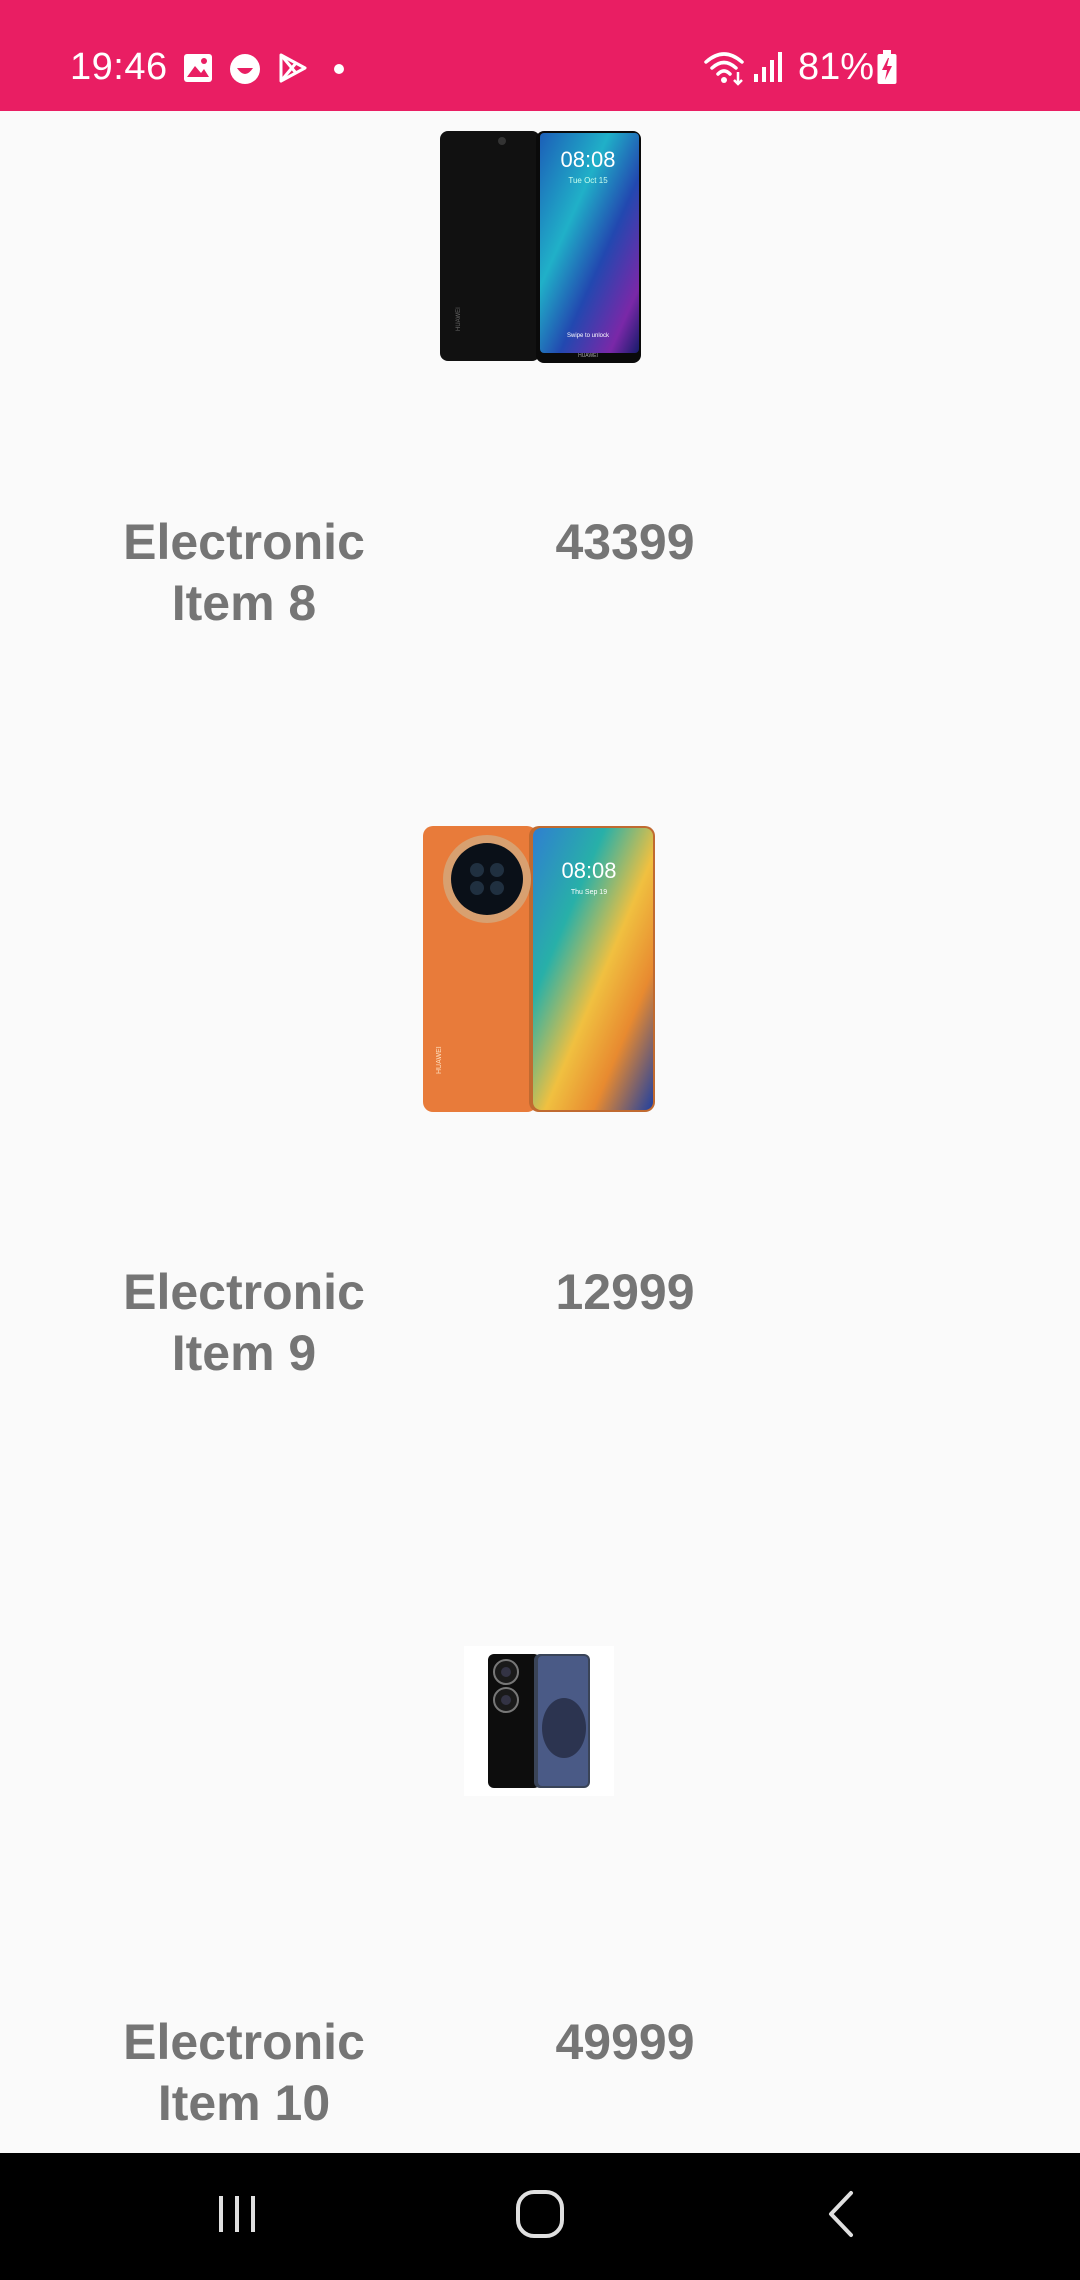 The height and width of the screenshot is (2280, 1080). Describe the element at coordinates (244, 1322) in the screenshot. I see `product-name: Electronic Item 9` at that location.